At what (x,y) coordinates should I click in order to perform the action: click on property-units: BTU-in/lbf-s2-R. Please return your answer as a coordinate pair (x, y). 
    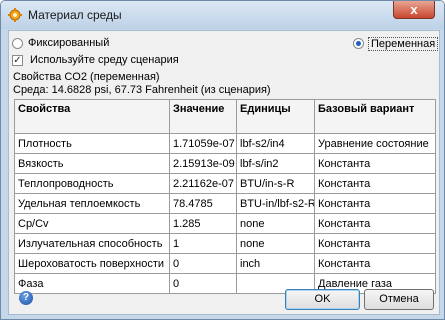
    Looking at the image, I should click on (275, 203).